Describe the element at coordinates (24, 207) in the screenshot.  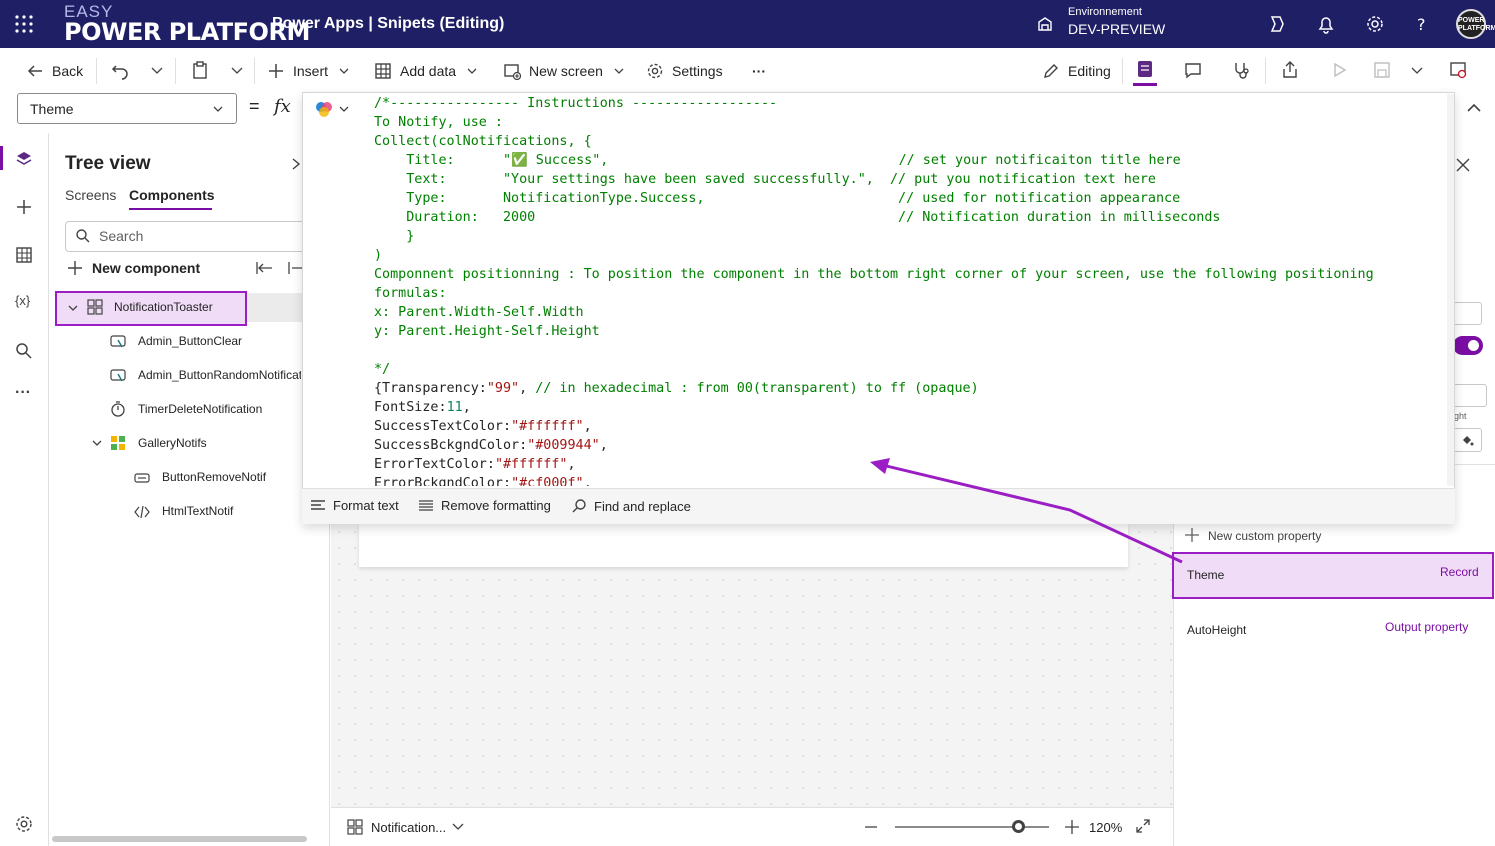
I see `insert-plus-icon` at that location.